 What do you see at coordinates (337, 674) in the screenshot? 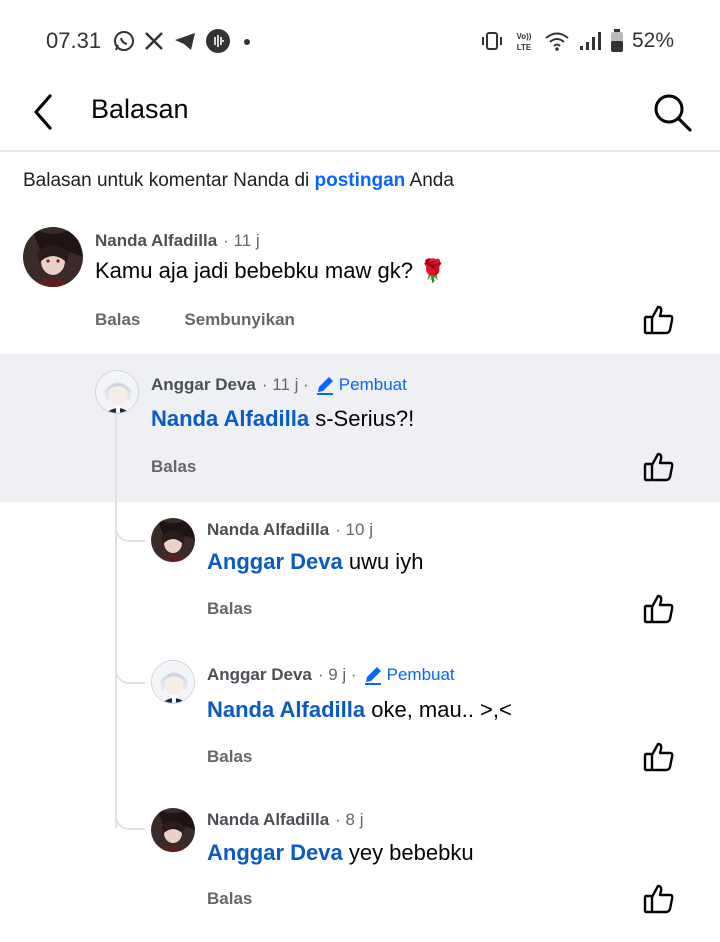
I see `comment-time: · 9 j ·` at bounding box center [337, 674].